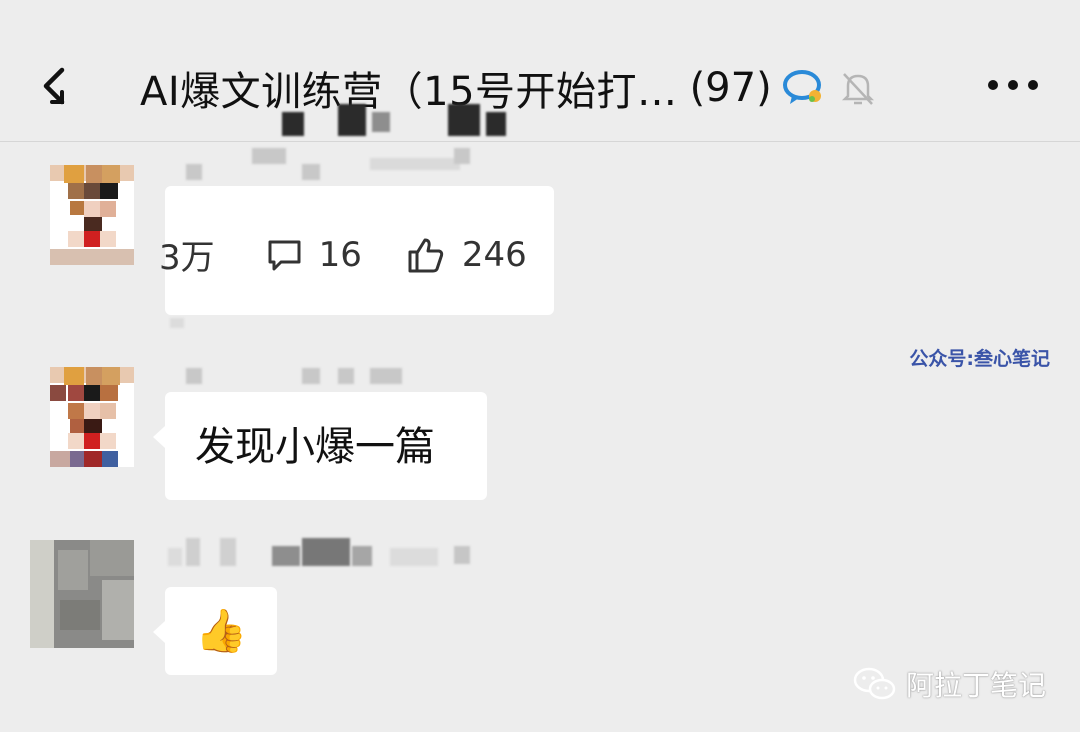 The width and height of the screenshot is (1080, 732). I want to click on emoji-bubble: 👍, so click(215, 631).